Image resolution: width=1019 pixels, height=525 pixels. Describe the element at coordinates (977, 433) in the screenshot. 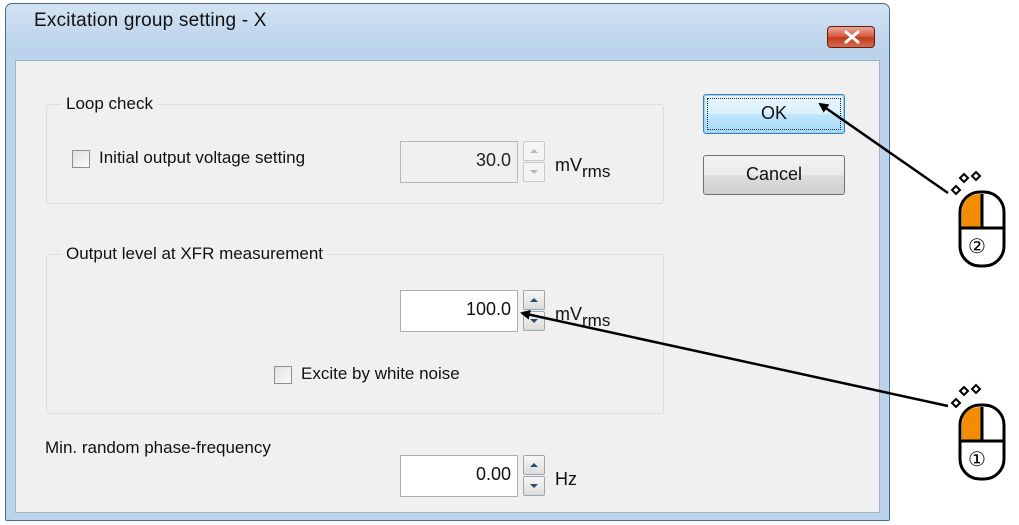

I see `mouse-icon-1: ①` at that location.